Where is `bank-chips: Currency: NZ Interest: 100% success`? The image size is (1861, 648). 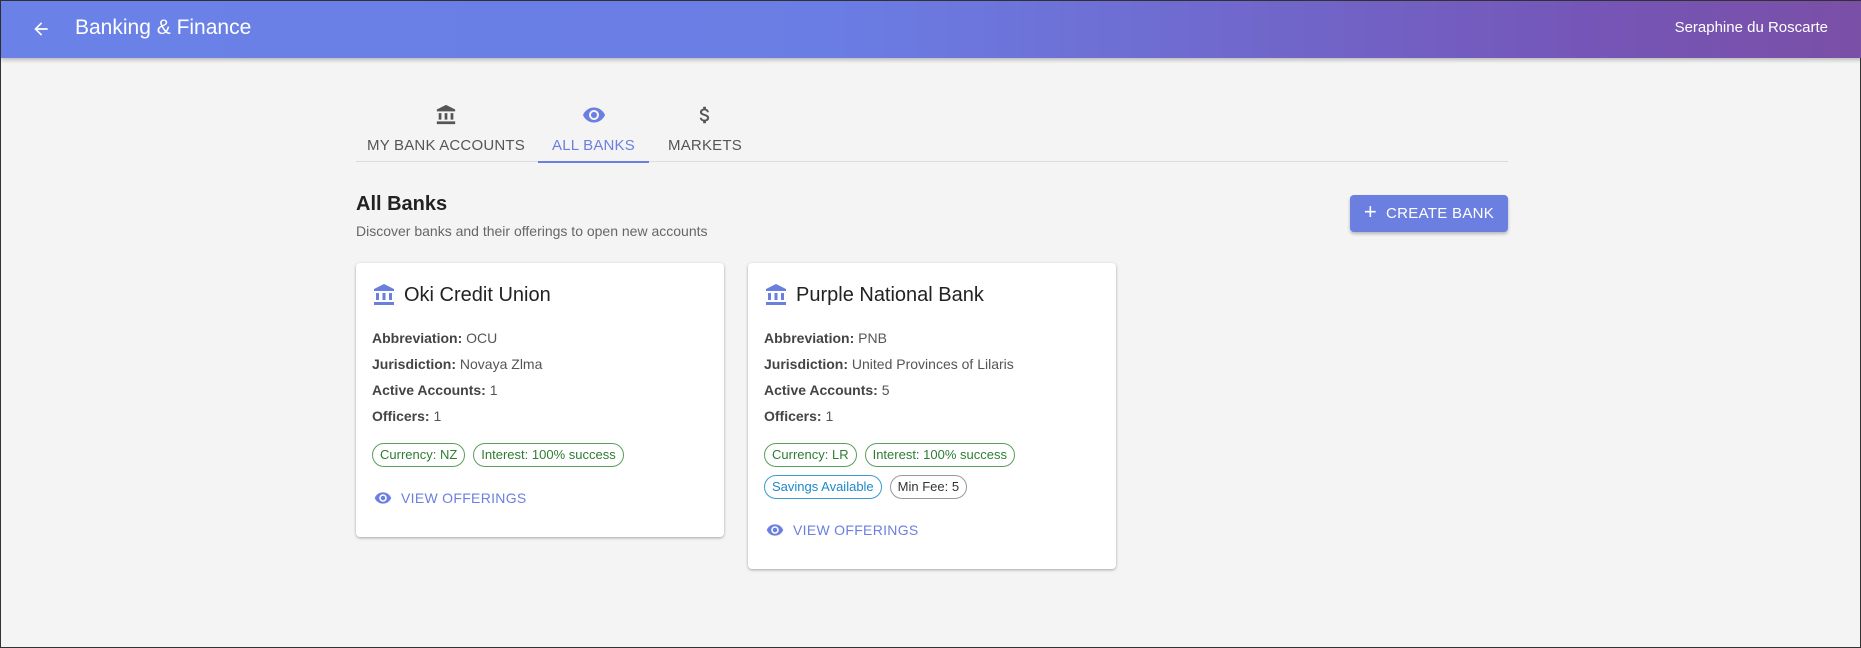
bank-chips: Currency: NZ Interest: 100% success is located at coordinates (542, 455).